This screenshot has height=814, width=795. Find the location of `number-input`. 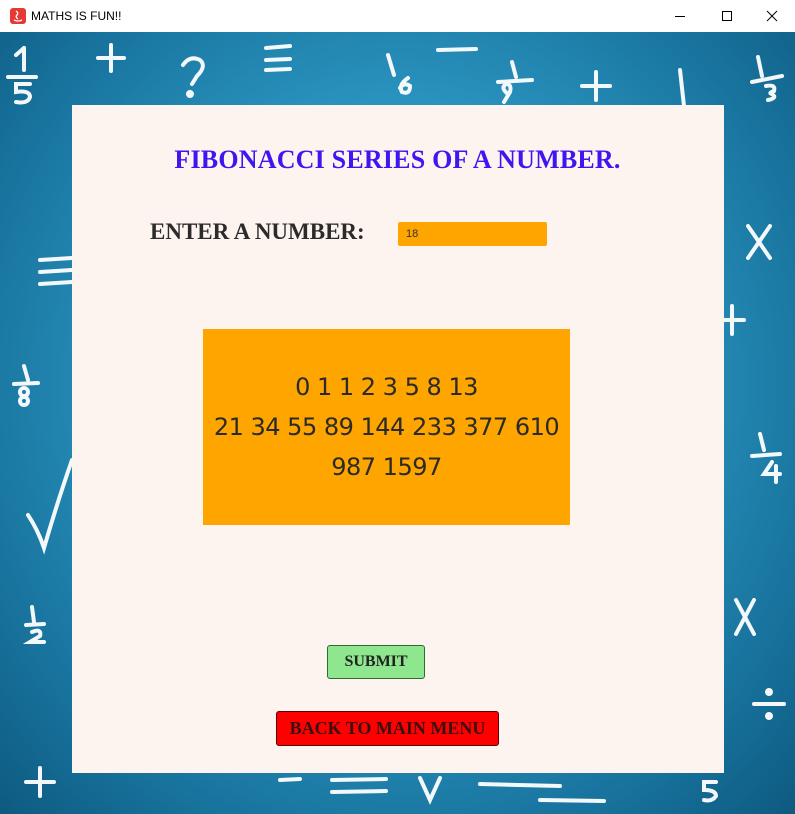

number-input is located at coordinates (472, 234).